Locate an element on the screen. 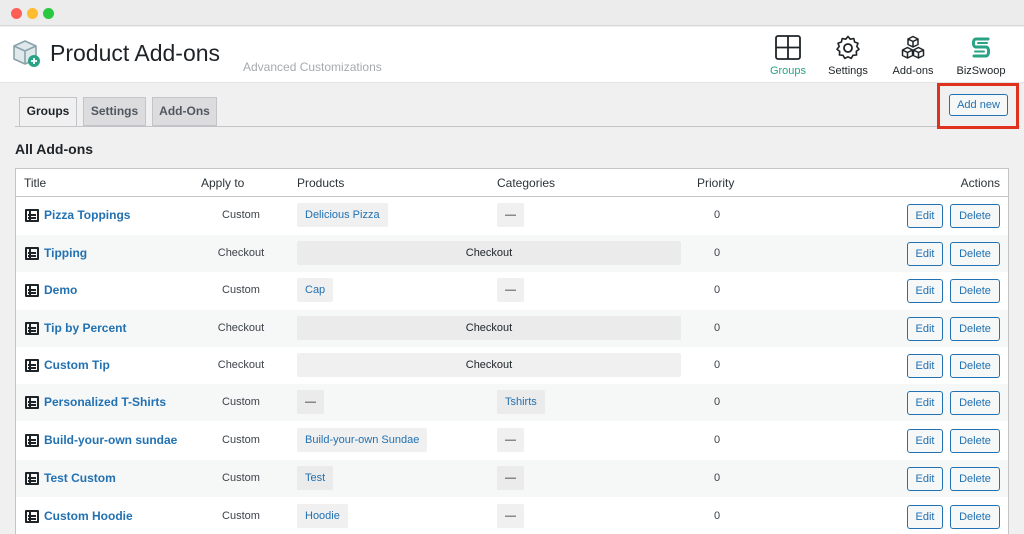  nav-groups-label: Groups is located at coordinates (788, 71).